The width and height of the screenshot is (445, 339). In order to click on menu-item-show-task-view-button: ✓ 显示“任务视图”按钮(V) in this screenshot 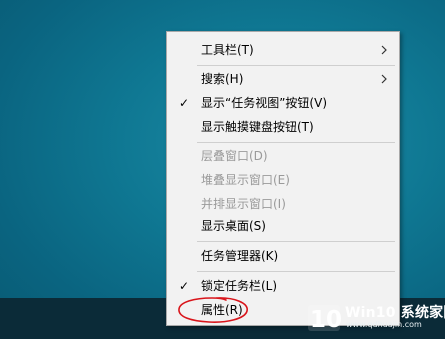, I will do `click(283, 103)`.